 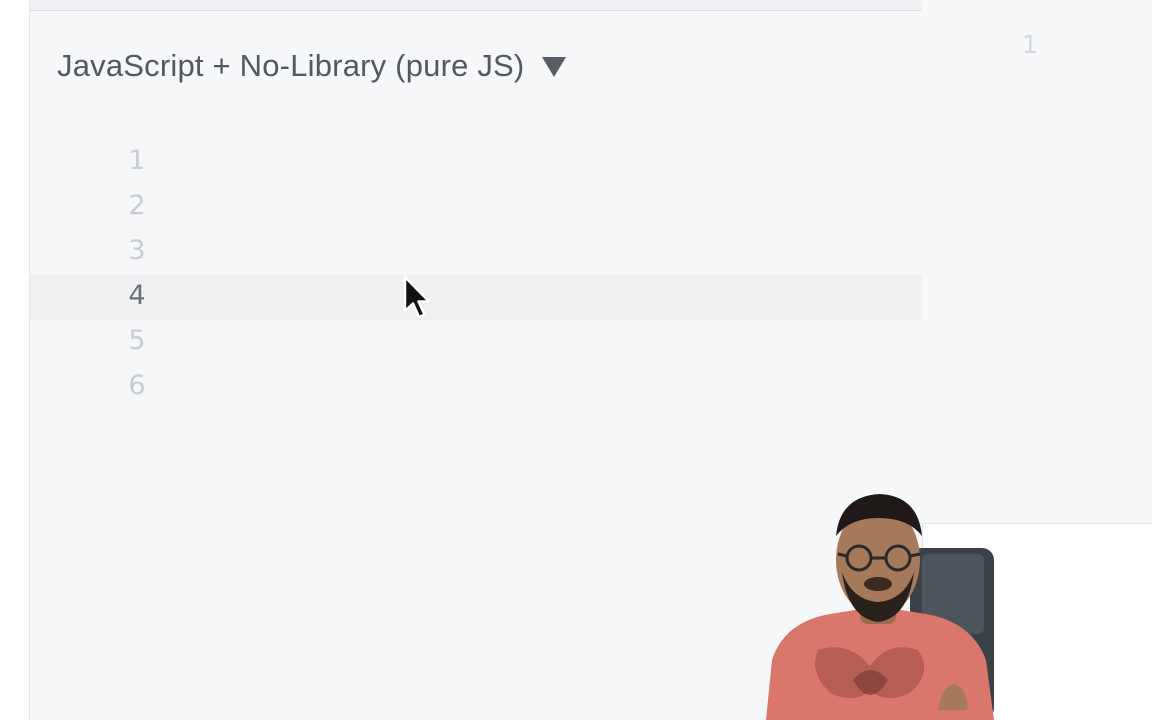 I want to click on code-line-active: 4, so click(x=476, y=297).